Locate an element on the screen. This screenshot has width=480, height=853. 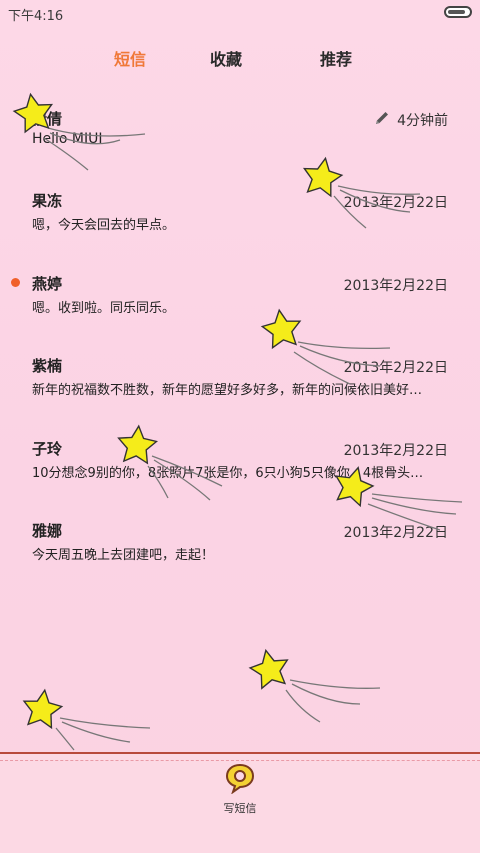
status-time: 下午4:16 is located at coordinates (36, 16).